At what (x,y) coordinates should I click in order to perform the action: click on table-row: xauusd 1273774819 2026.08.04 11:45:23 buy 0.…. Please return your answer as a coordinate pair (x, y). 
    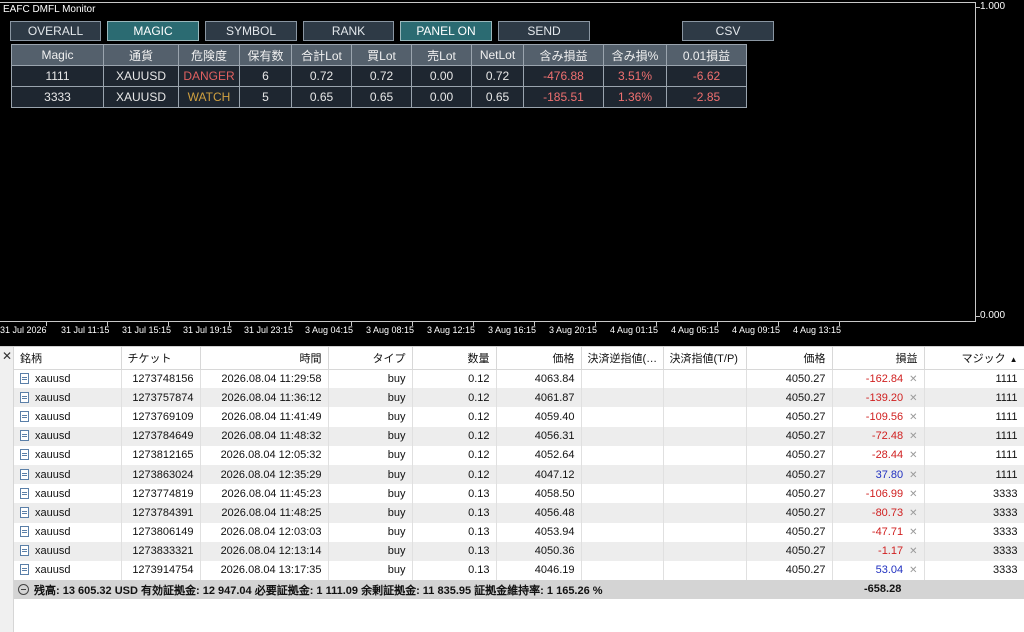
    Looking at the image, I should click on (519, 494).